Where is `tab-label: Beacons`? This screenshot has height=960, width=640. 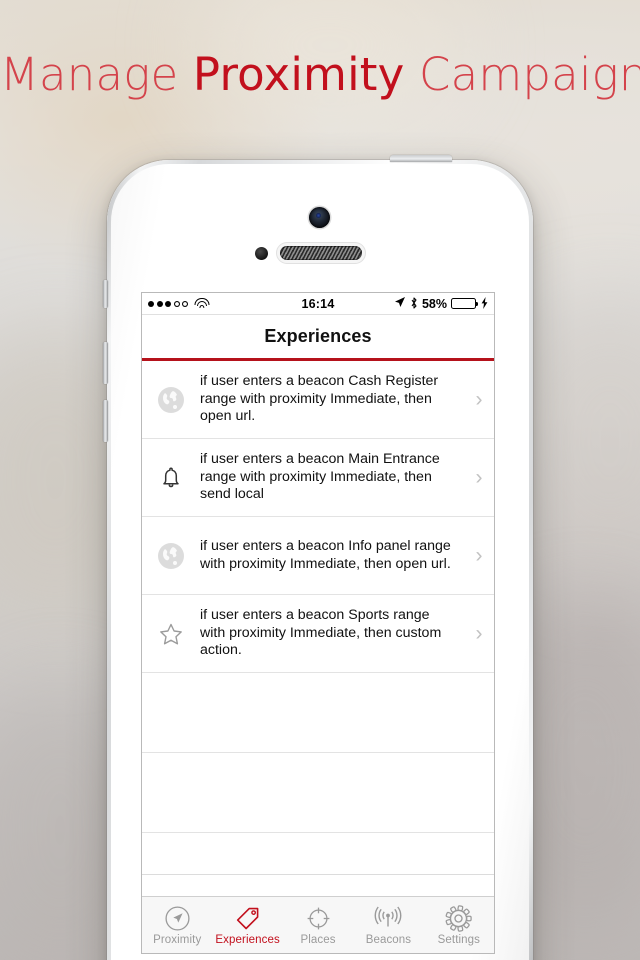 tab-label: Beacons is located at coordinates (388, 939).